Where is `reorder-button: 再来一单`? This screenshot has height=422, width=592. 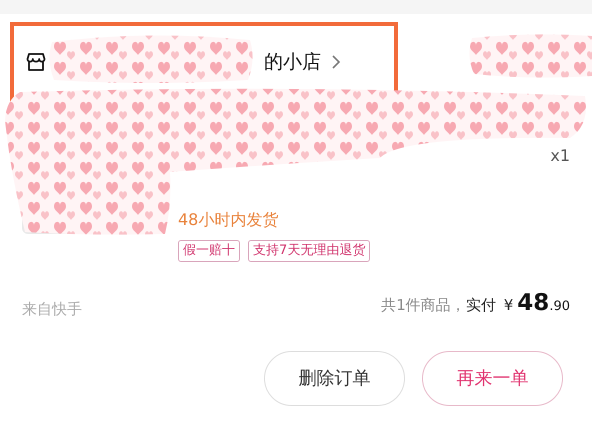
reorder-button: 再来一单 is located at coordinates (492, 378).